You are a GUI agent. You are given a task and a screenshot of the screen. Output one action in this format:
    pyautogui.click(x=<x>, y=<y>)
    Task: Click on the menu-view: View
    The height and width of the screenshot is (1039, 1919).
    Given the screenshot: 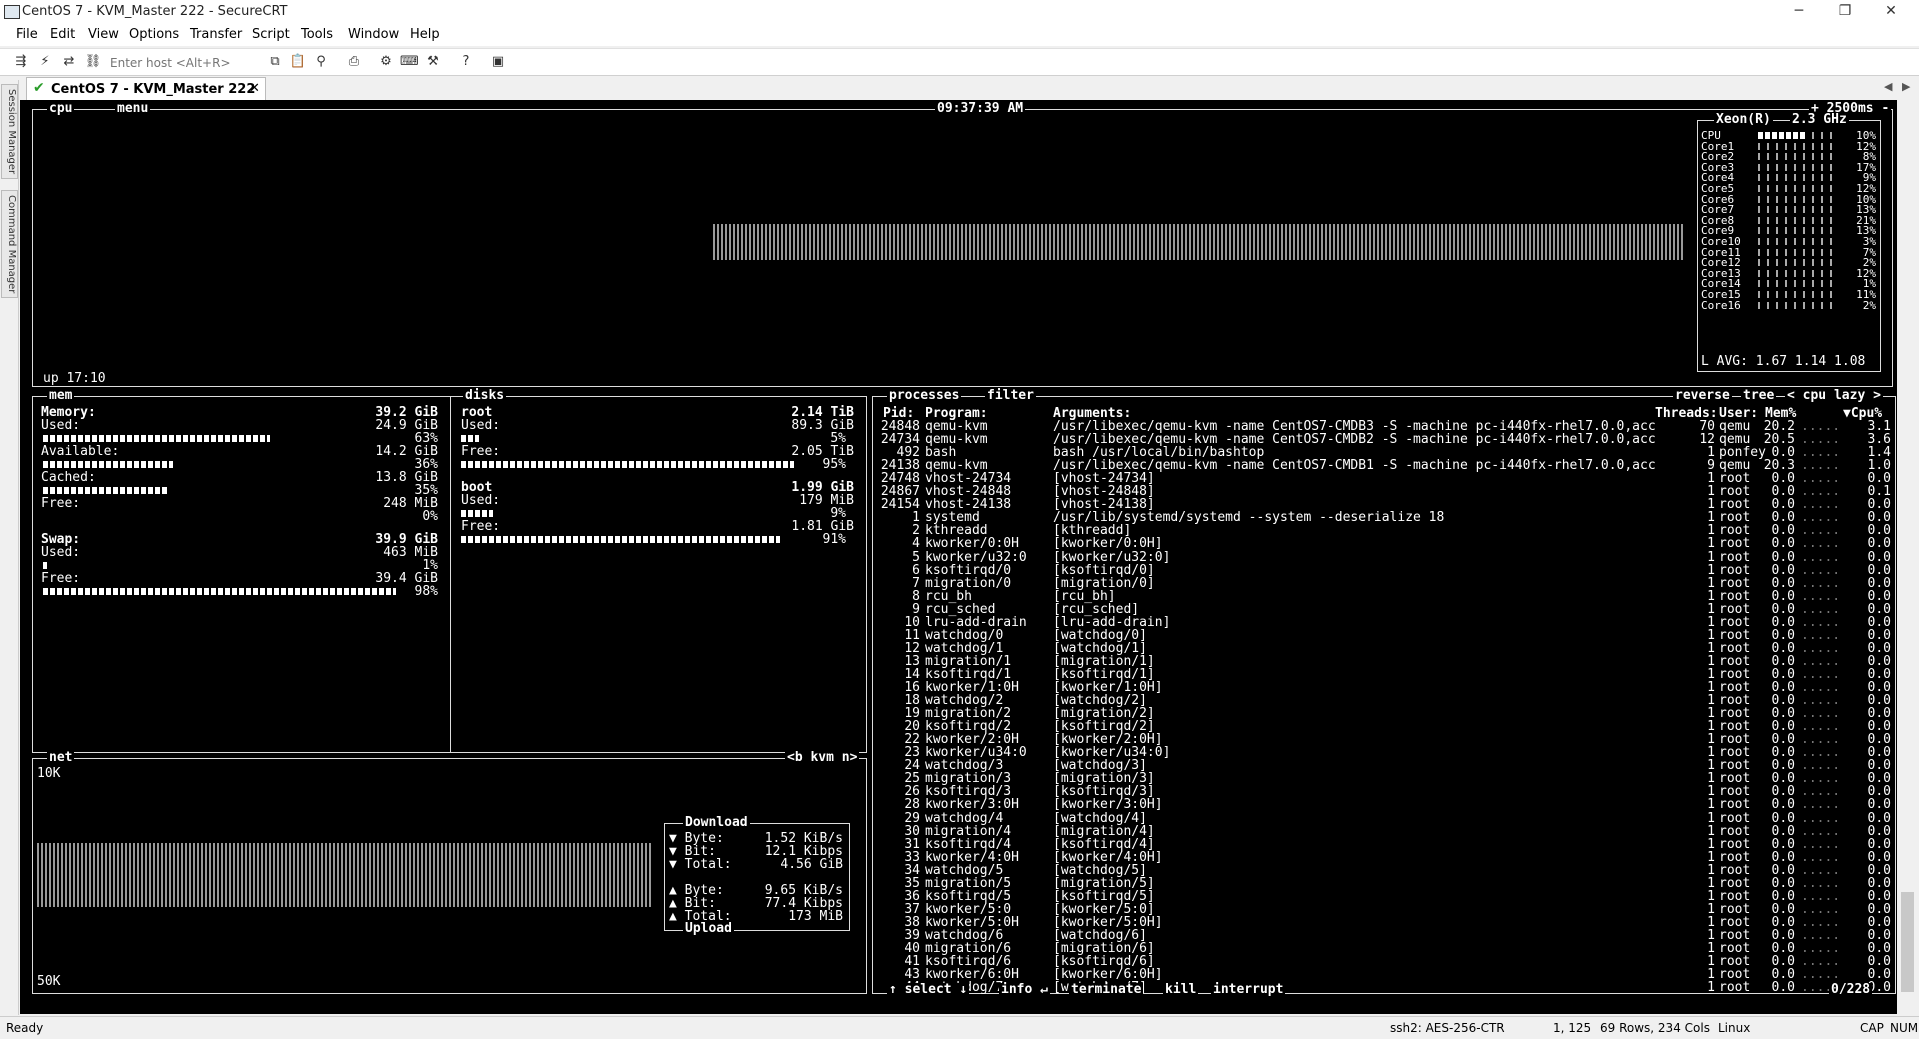 What is the action you would take?
    pyautogui.click(x=103, y=34)
    